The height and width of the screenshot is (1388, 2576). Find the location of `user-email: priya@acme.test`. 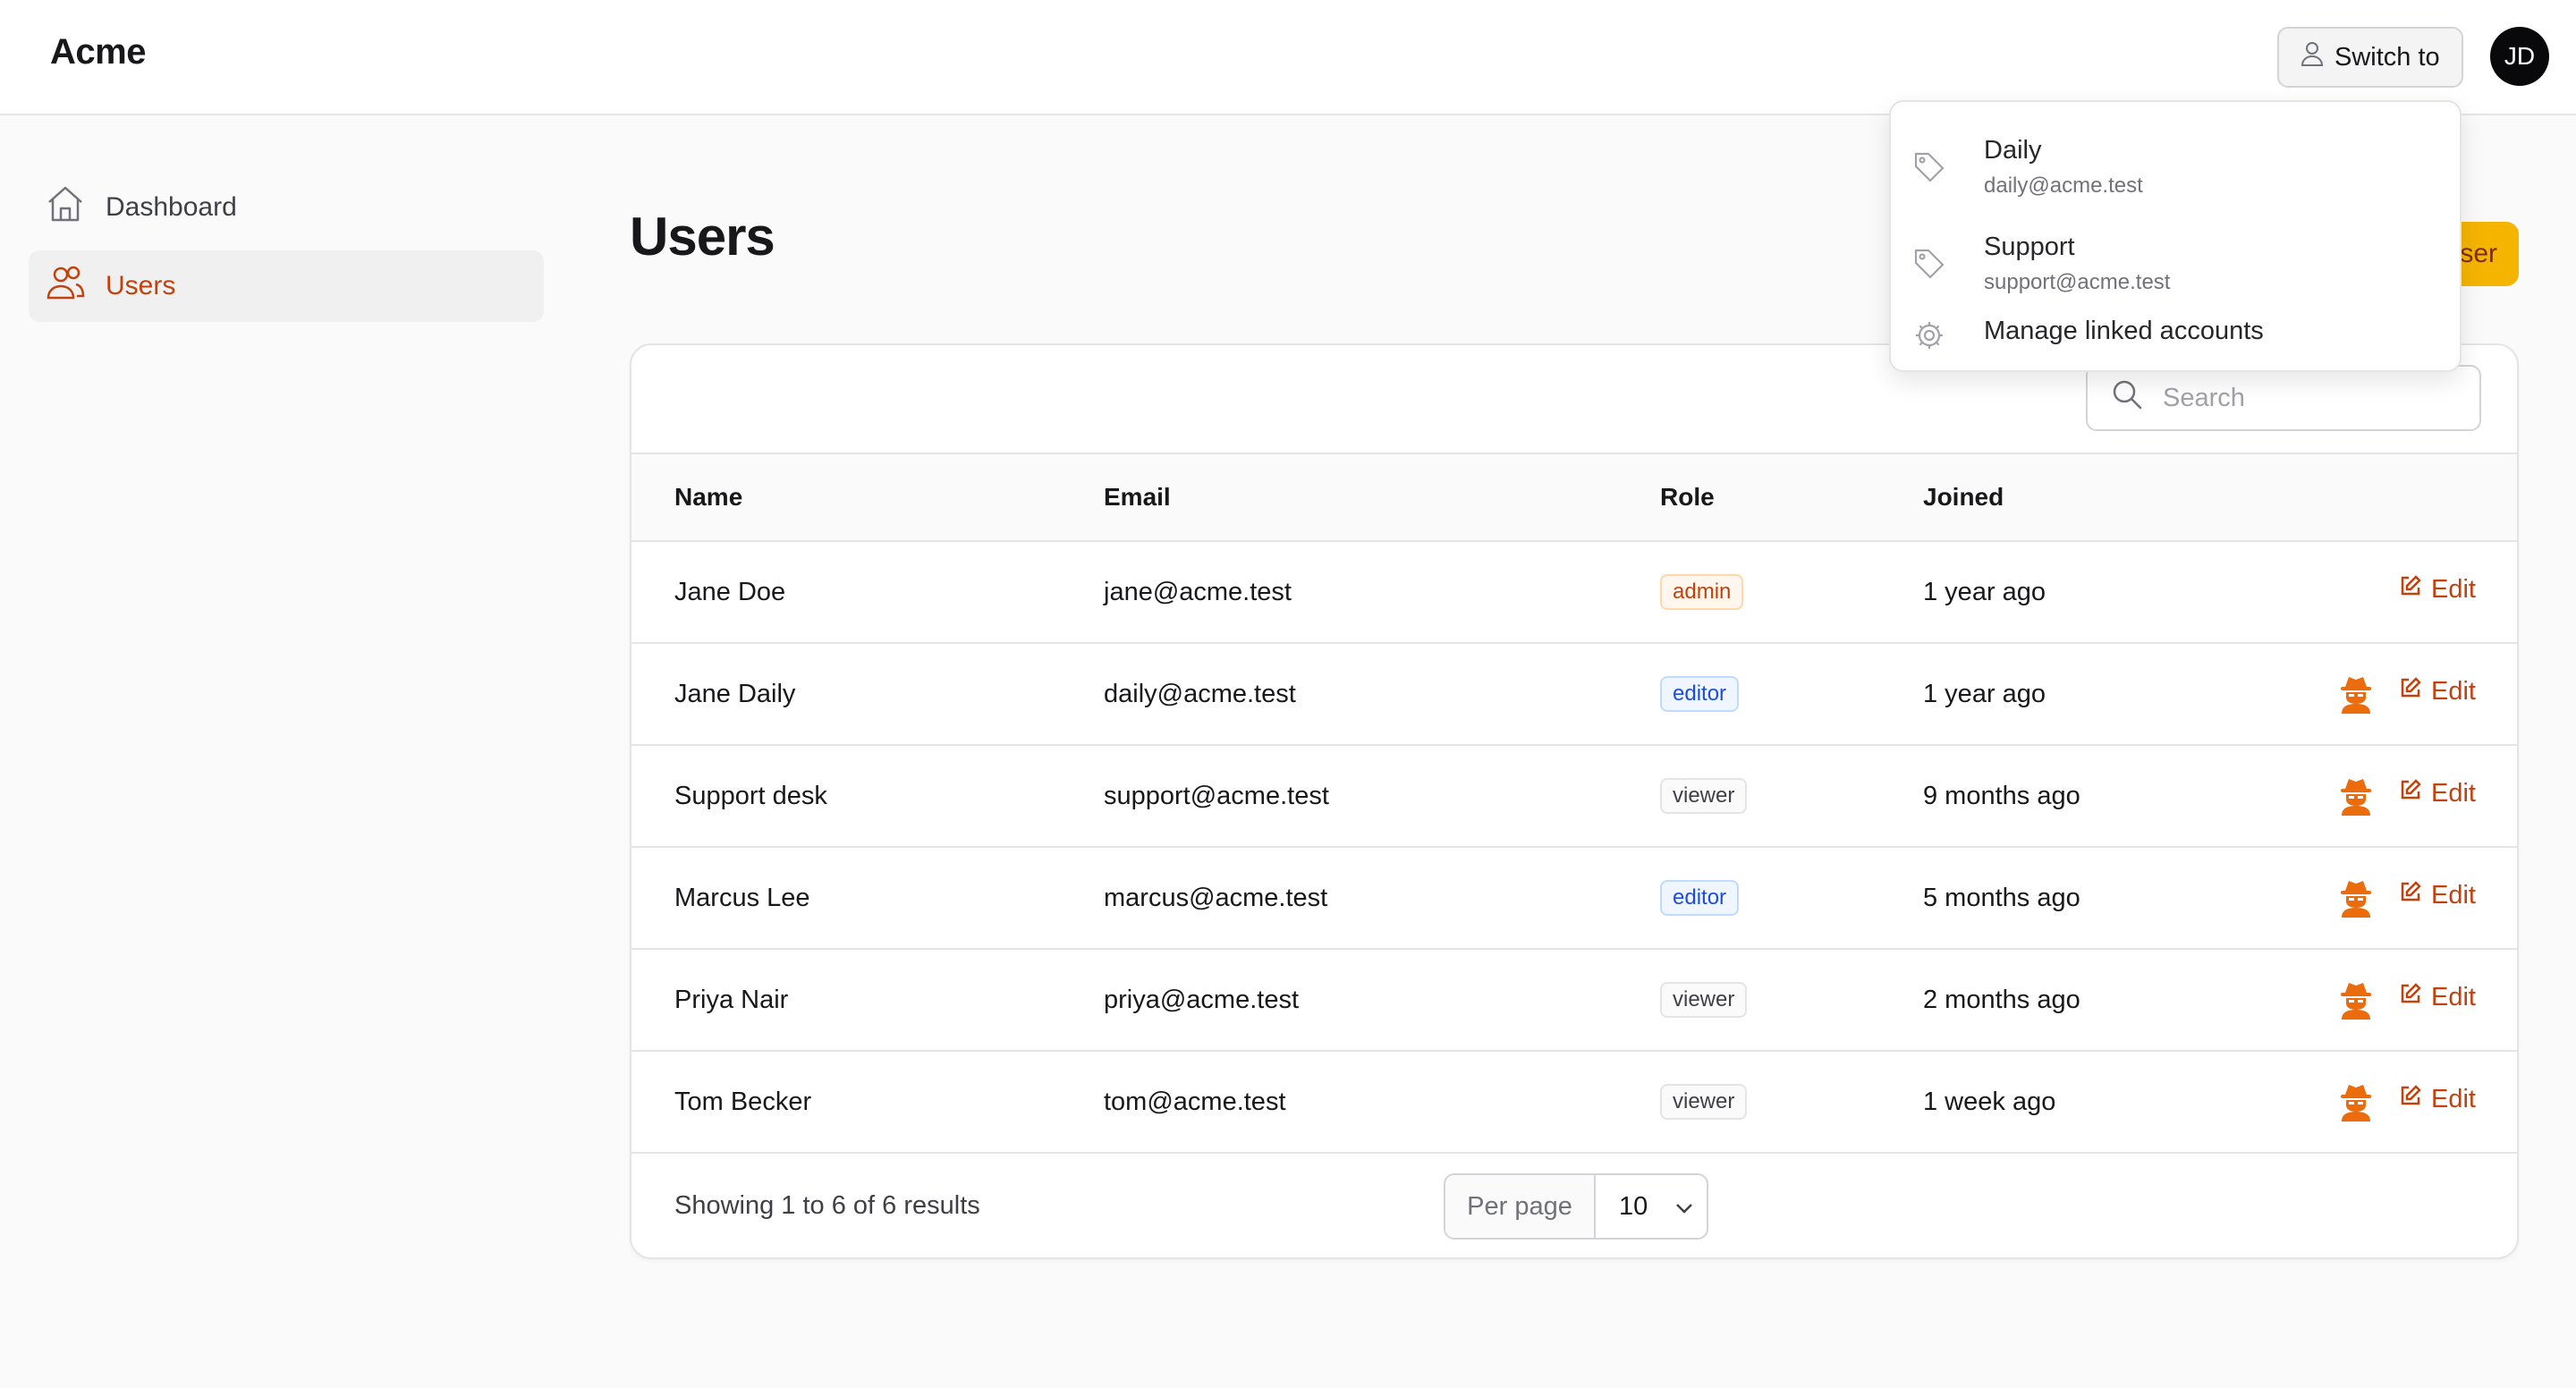

user-email: priya@acme.test is located at coordinates (1202, 1000).